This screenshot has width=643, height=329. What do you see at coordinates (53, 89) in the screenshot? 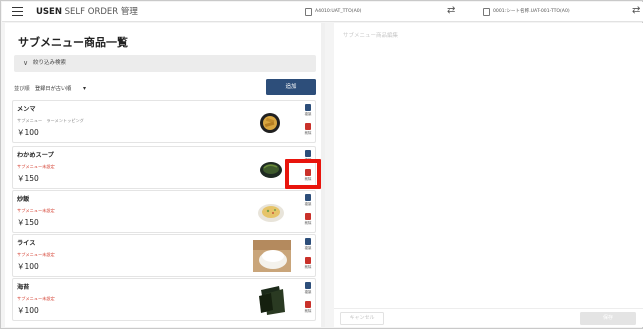
I see `sort-value: 登録日が古い順` at bounding box center [53, 89].